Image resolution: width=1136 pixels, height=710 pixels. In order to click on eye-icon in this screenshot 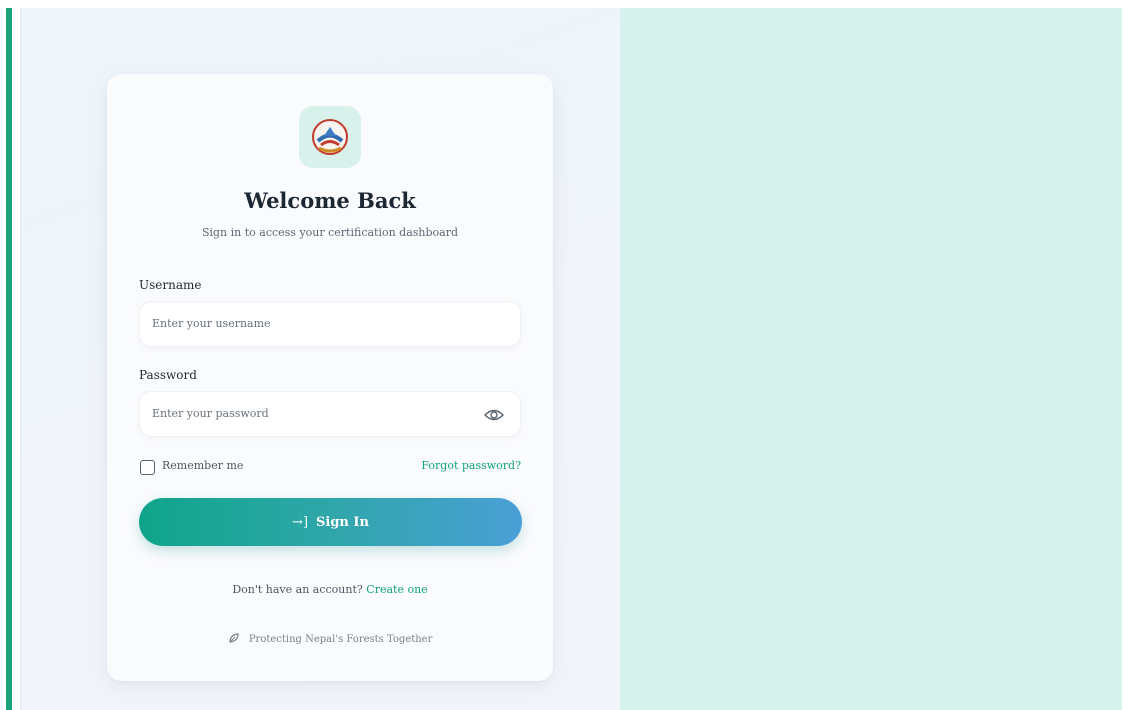, I will do `click(494, 415)`.